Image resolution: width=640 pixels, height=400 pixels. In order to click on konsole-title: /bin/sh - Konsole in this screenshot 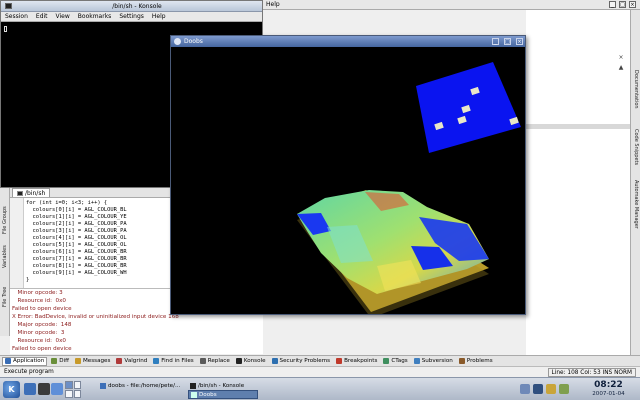, I will do `click(137, 6)`.